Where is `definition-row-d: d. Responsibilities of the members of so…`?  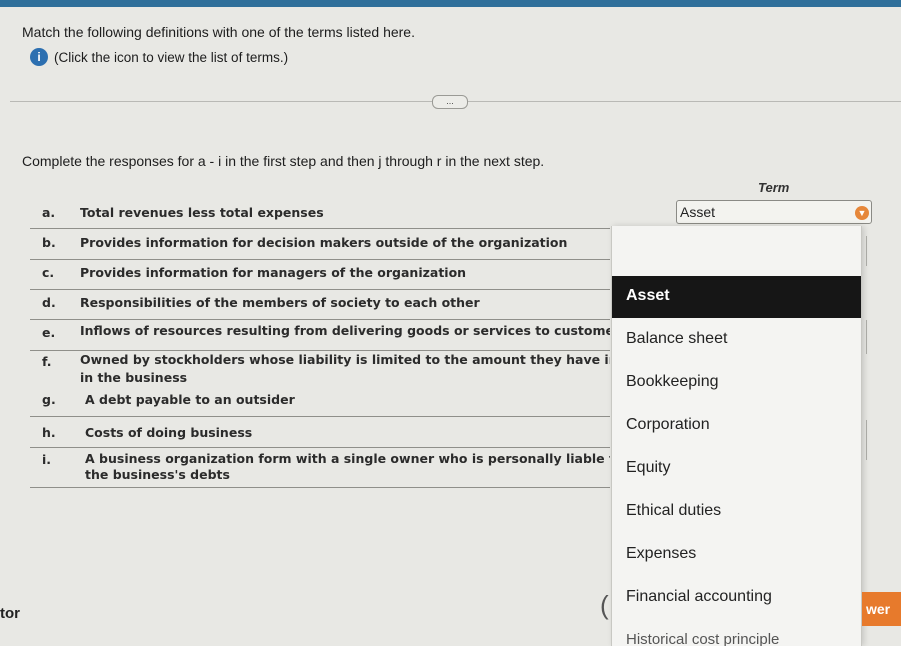 definition-row-d: d. Responsibilities of the members of so… is located at coordinates (320, 304).